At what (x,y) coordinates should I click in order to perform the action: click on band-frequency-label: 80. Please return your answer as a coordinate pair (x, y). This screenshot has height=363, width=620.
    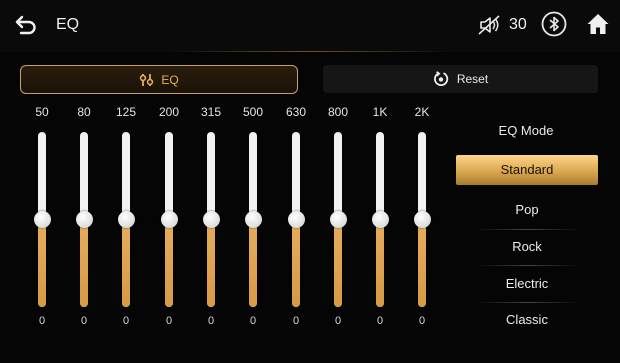
    Looking at the image, I should click on (84, 112).